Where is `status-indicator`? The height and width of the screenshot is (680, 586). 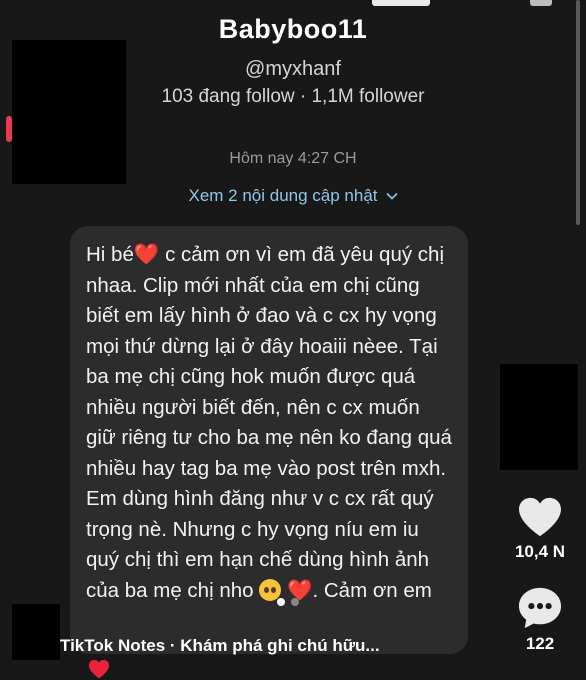 status-indicator is located at coordinates (401, 3).